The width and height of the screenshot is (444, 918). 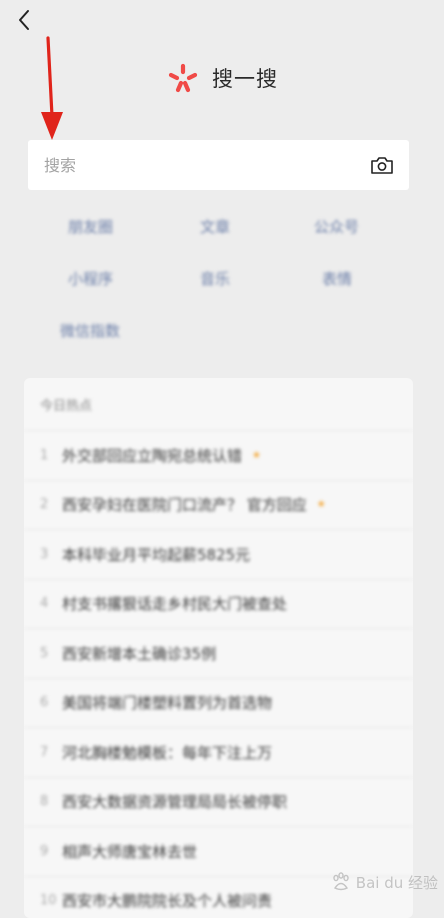 I want to click on rank-number: 6, so click(x=51, y=702).